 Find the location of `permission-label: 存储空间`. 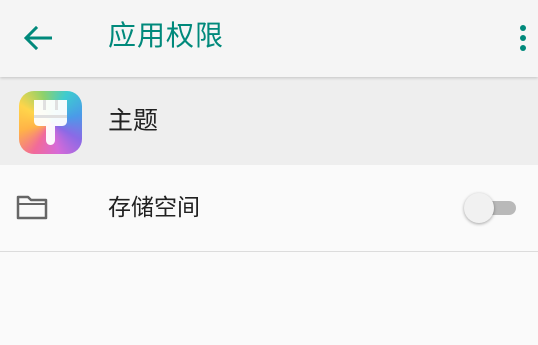

permission-label: 存储空间 is located at coordinates (154, 208).